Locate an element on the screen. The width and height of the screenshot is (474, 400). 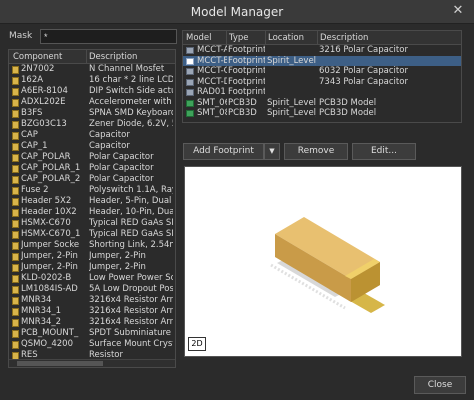
component-row: A6ER-8104 DIP Switch Side actua is located at coordinates (92, 91).